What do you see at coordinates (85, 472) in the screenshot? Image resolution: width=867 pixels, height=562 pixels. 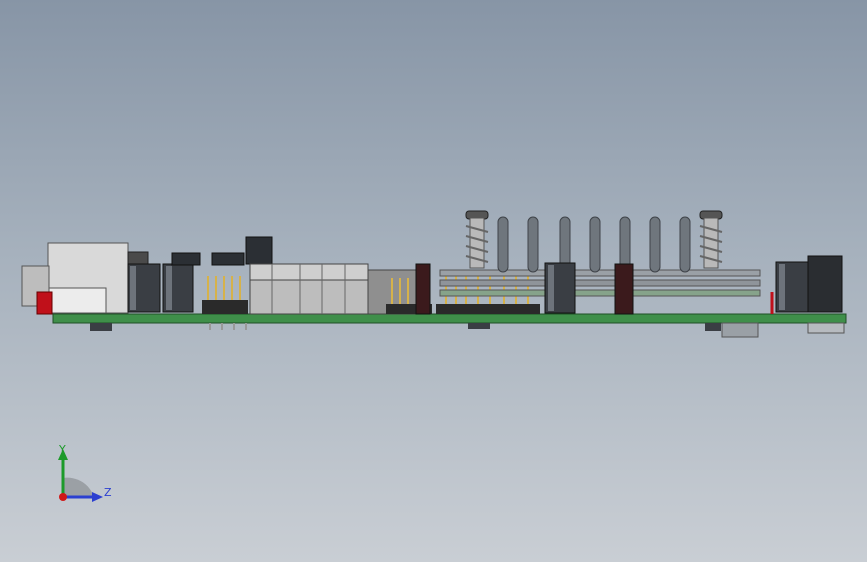 I see `coordinate-triad: Y Z` at bounding box center [85, 472].